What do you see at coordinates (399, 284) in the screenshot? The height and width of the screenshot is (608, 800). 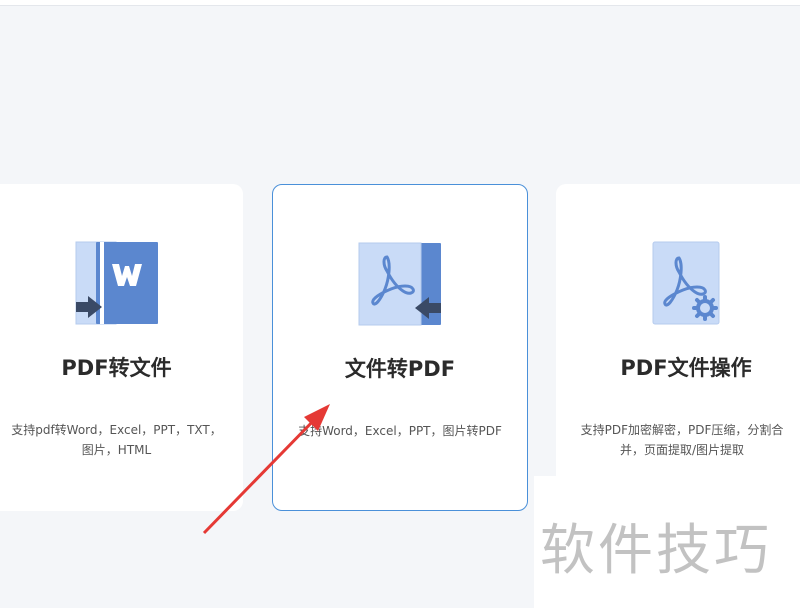 I see `file-to-pdf-icon` at bounding box center [399, 284].